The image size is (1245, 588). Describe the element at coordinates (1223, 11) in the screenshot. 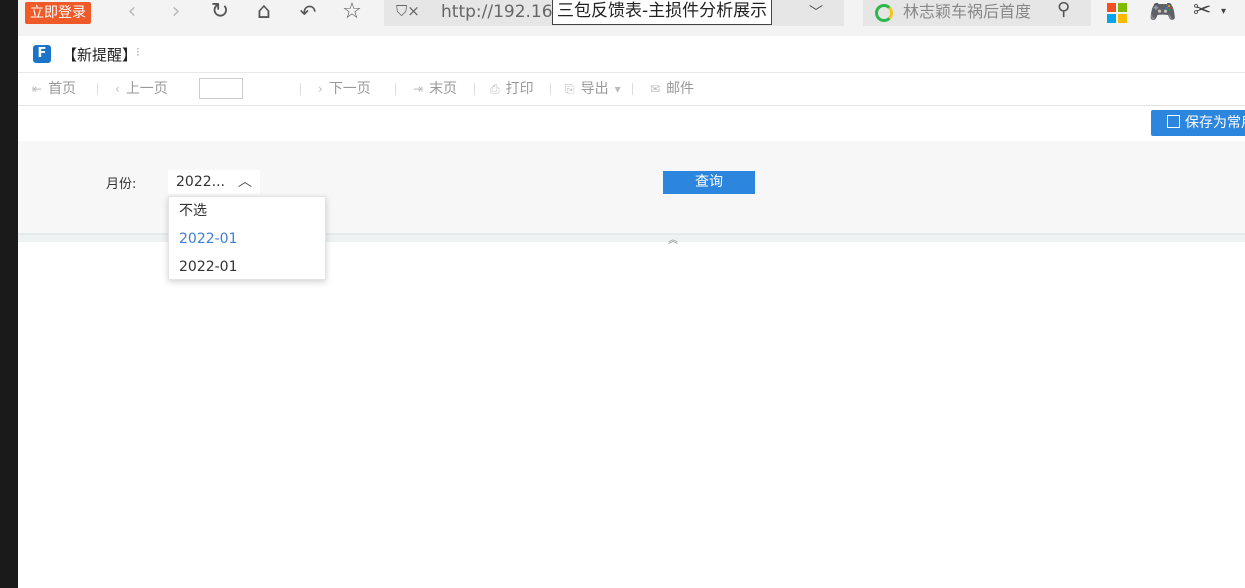

I see `scissors-menu-caret-icon: ▾` at that location.